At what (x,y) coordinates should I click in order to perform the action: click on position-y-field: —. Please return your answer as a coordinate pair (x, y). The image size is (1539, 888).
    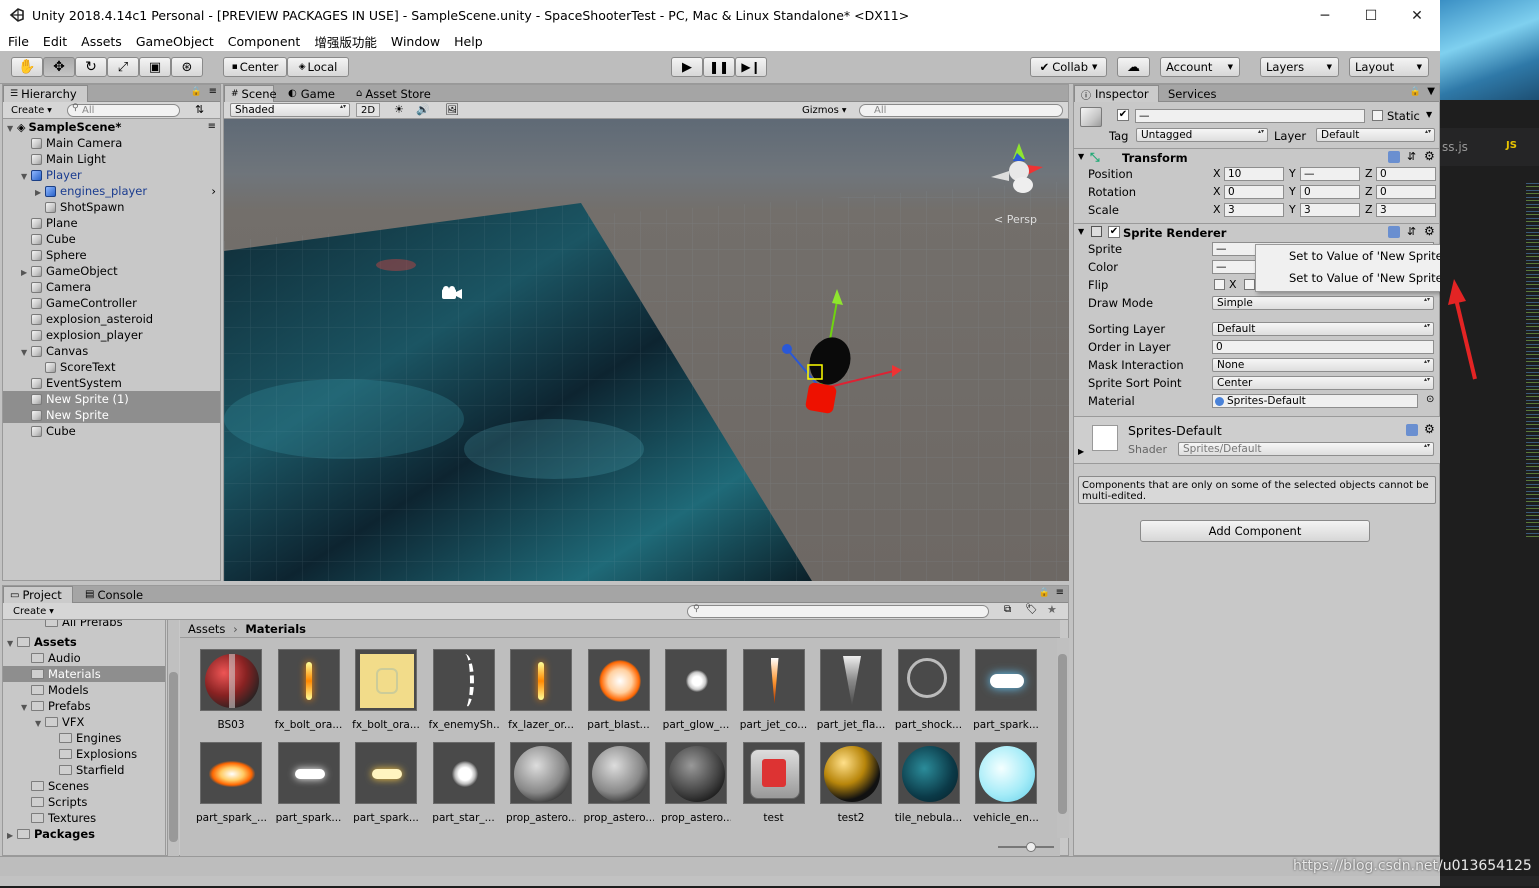
    Looking at the image, I should click on (1330, 174).